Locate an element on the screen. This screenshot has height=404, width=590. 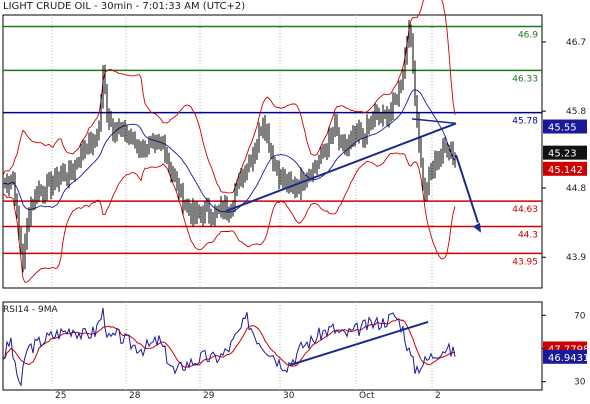
level-label: 46.33 is located at coordinates (525, 79).